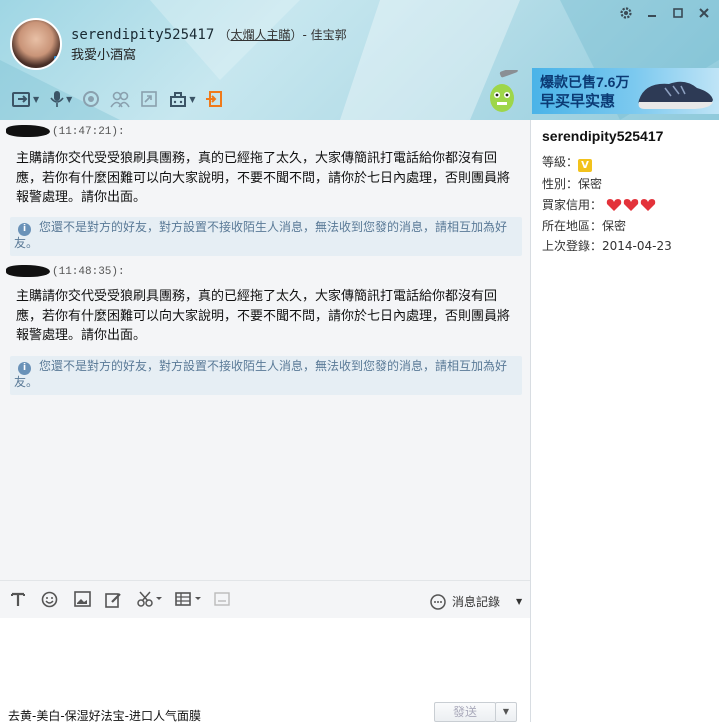 Image resolution: width=719 pixels, height=722 pixels. Describe the element at coordinates (265, 599) in the screenshot. I see `input-toolbar: 消息記錄 ▼` at that location.